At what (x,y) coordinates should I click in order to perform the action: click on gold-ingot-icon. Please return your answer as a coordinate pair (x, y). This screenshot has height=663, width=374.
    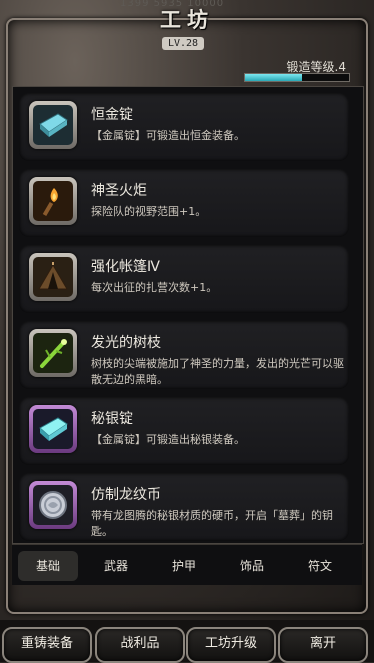
    Looking at the image, I should click on (53, 125).